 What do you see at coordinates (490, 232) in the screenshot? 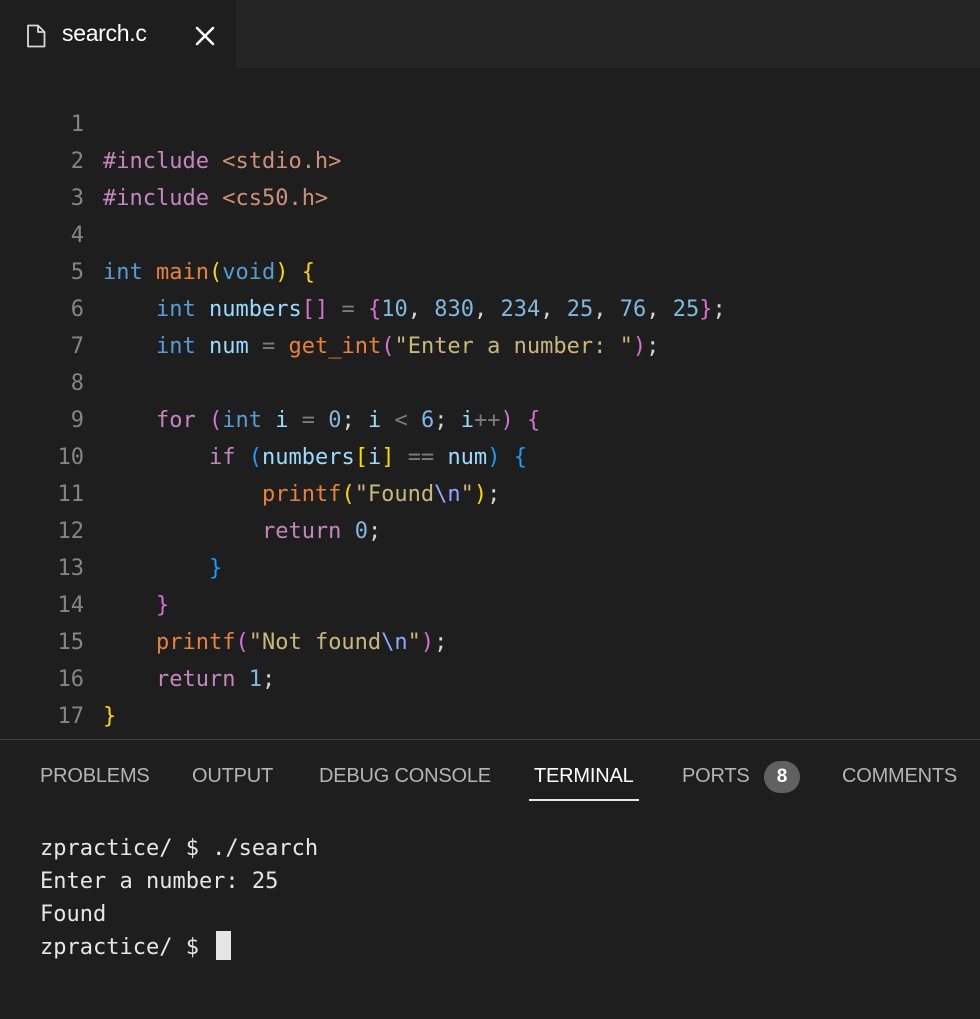
I see `code-line: 4 int main(void) {` at bounding box center [490, 232].